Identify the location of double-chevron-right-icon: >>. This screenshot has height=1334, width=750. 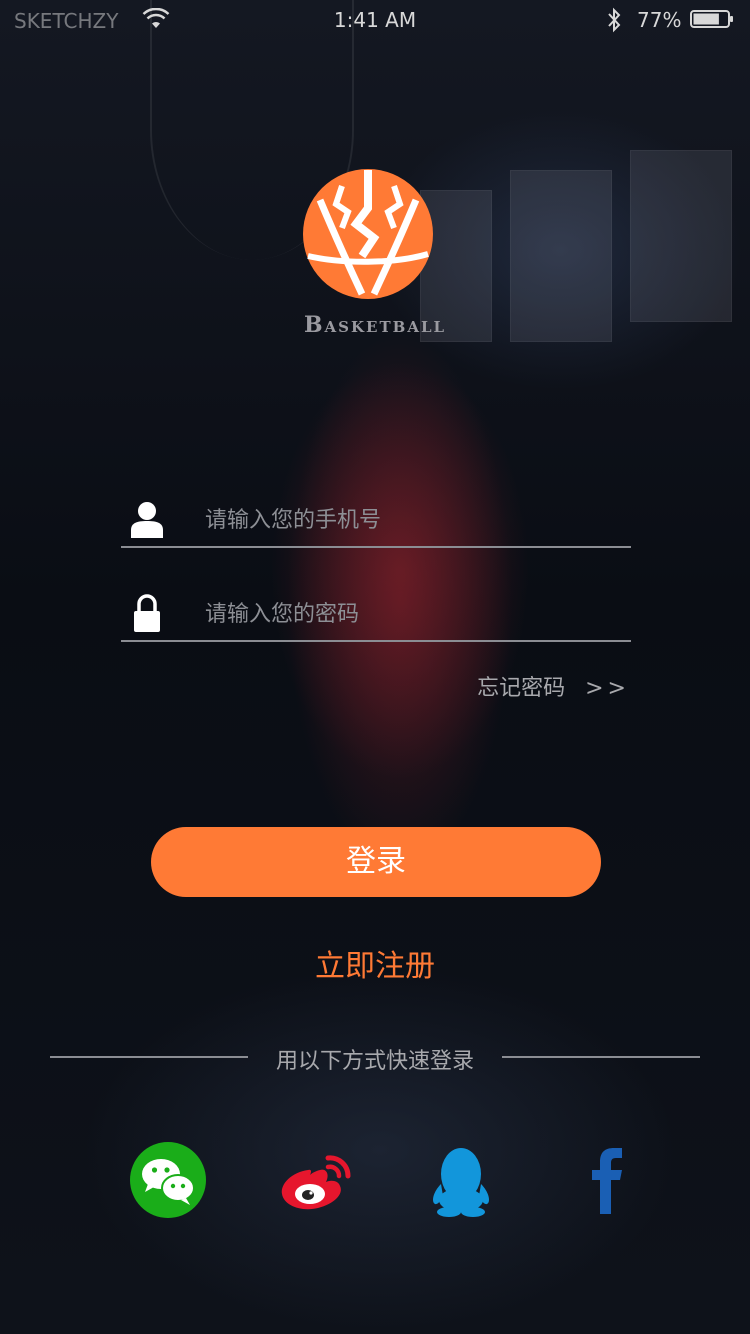
(607, 688).